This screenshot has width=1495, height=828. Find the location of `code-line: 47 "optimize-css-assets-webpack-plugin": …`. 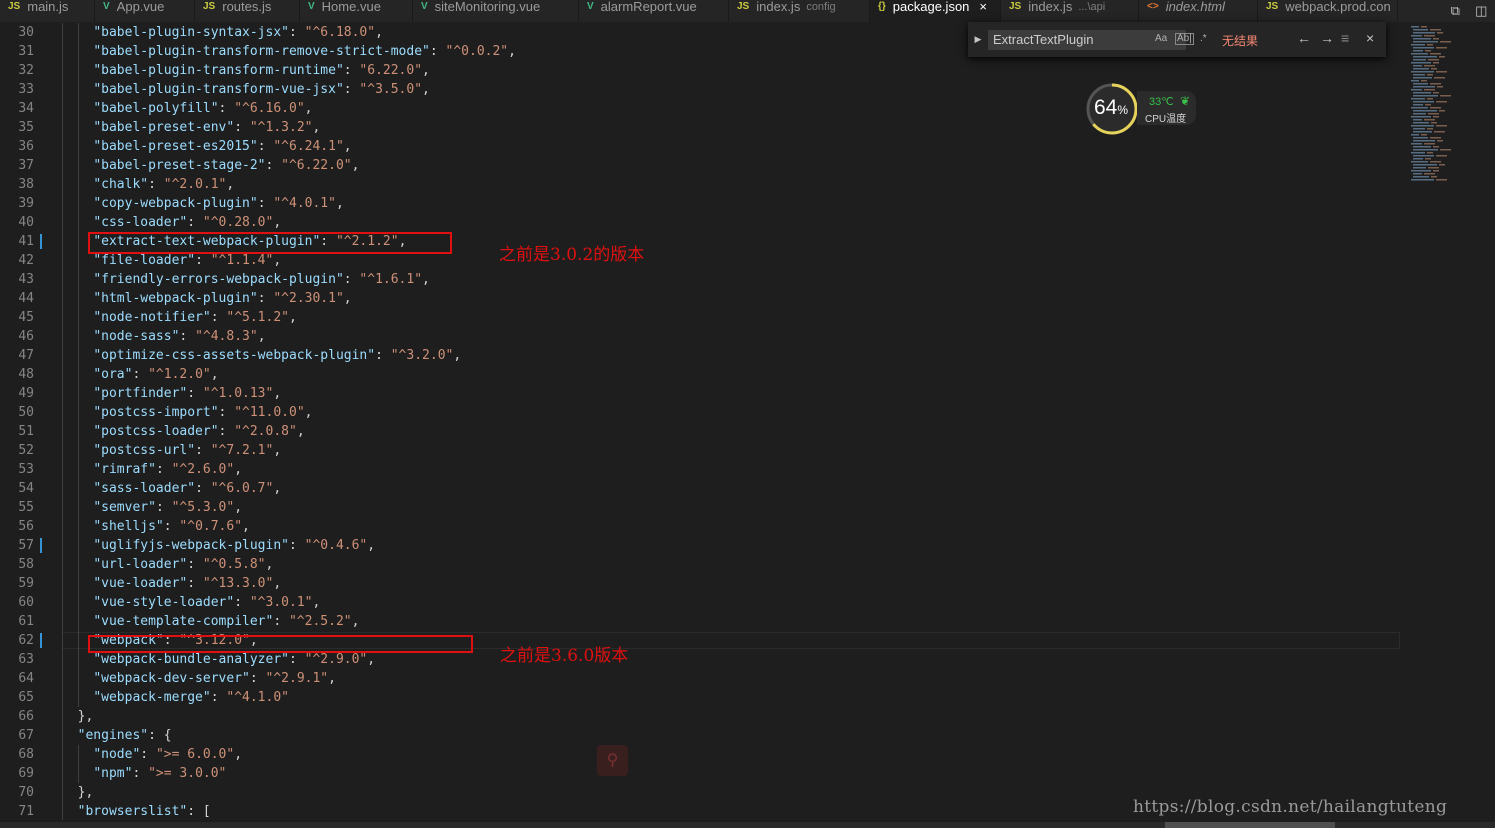

code-line: 47 "optimize-css-assets-webpack-plugin": … is located at coordinates (700, 355).